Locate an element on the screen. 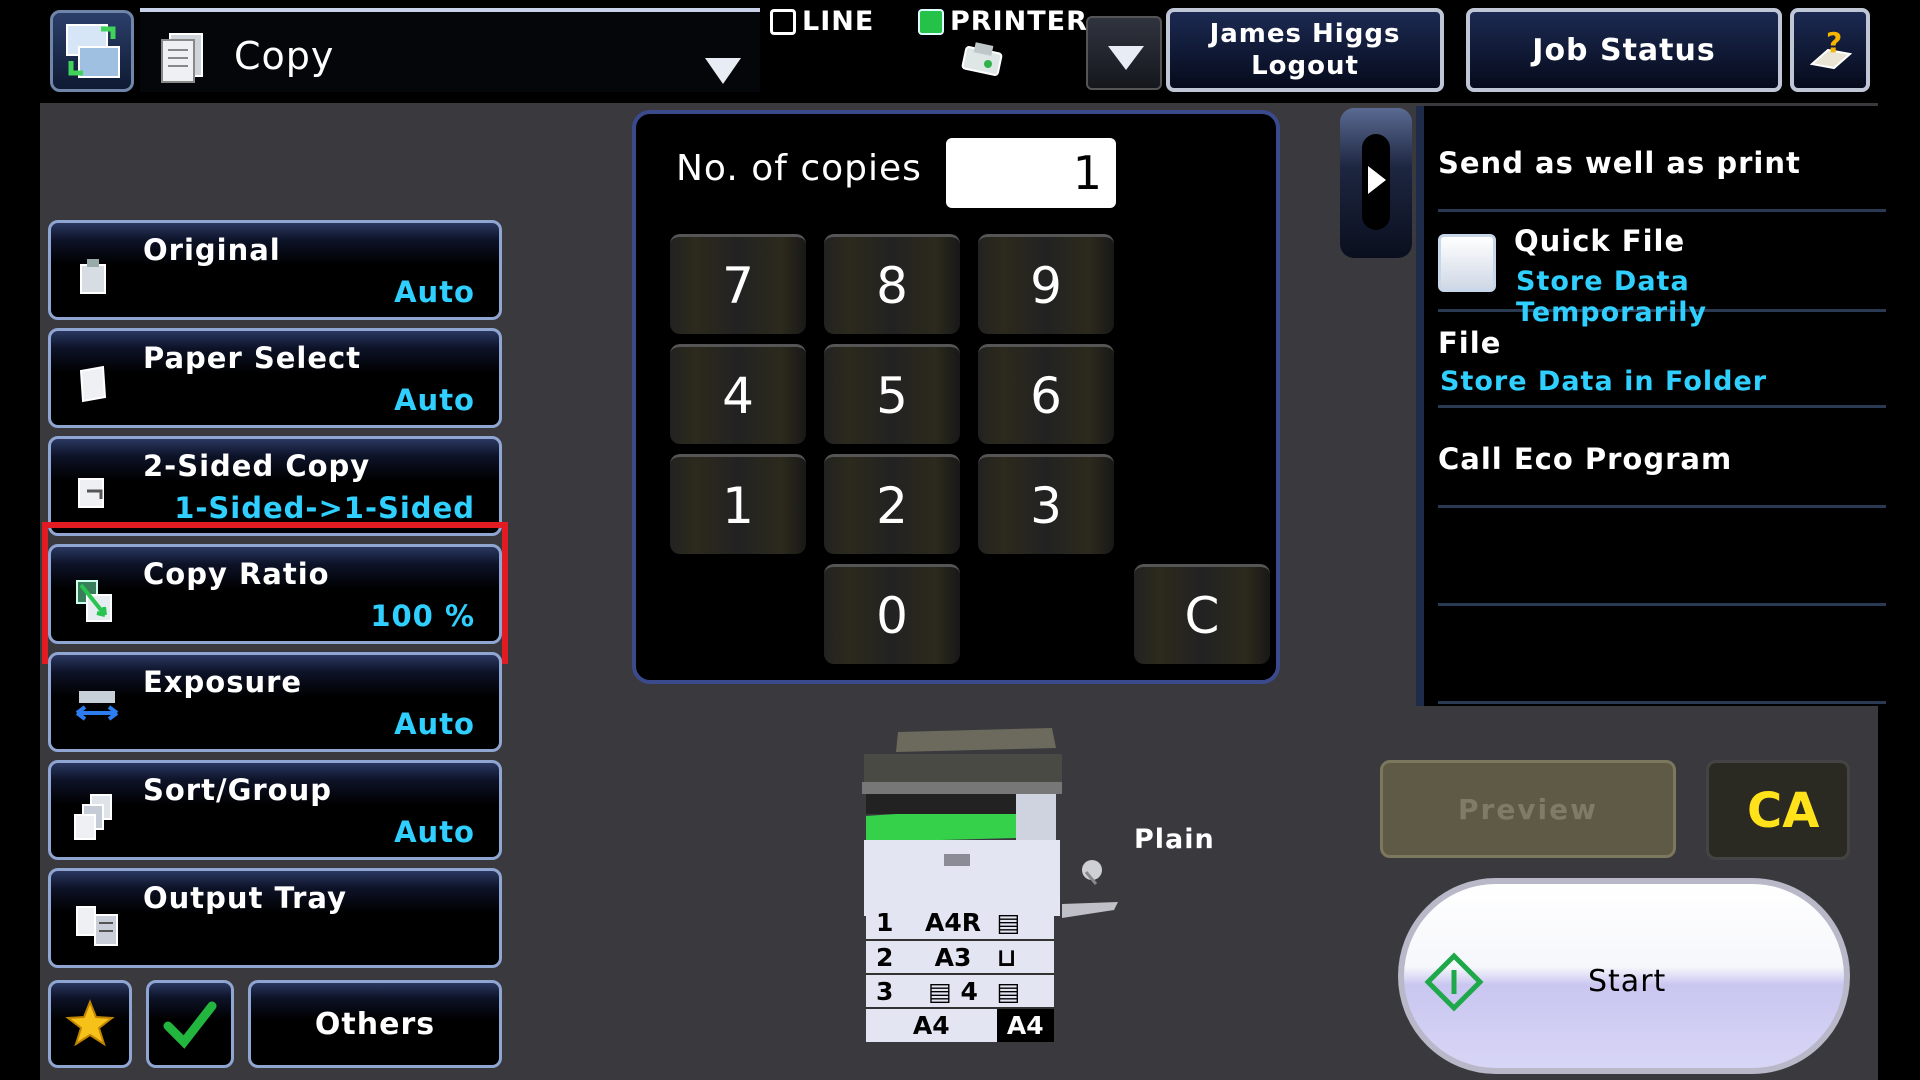  menu-paper-select-title: Paper Select is located at coordinates (252, 358).